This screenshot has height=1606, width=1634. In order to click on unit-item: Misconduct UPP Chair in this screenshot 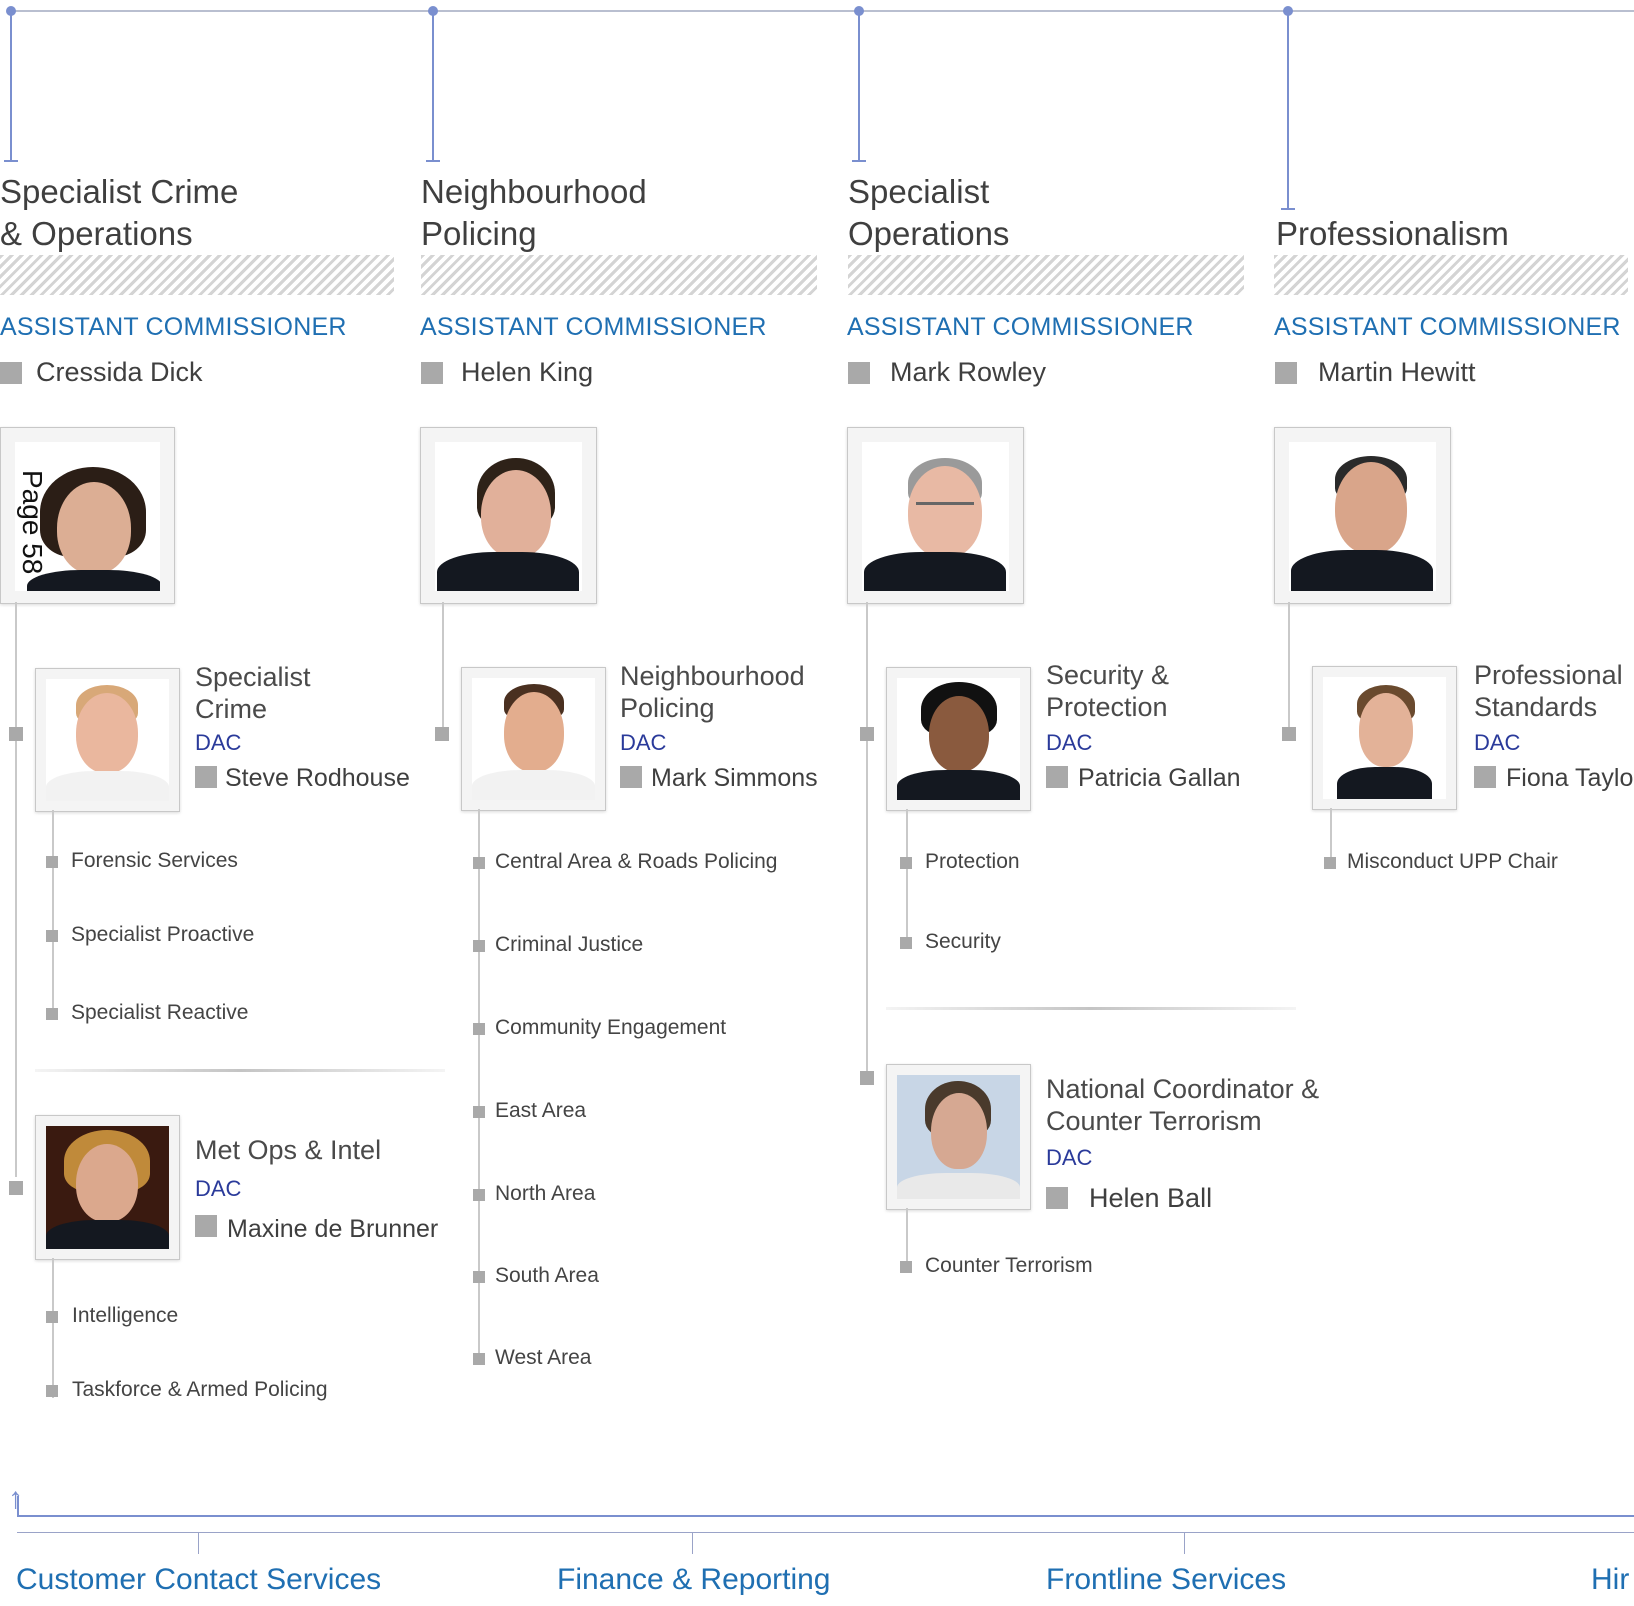, I will do `click(1452, 861)`.